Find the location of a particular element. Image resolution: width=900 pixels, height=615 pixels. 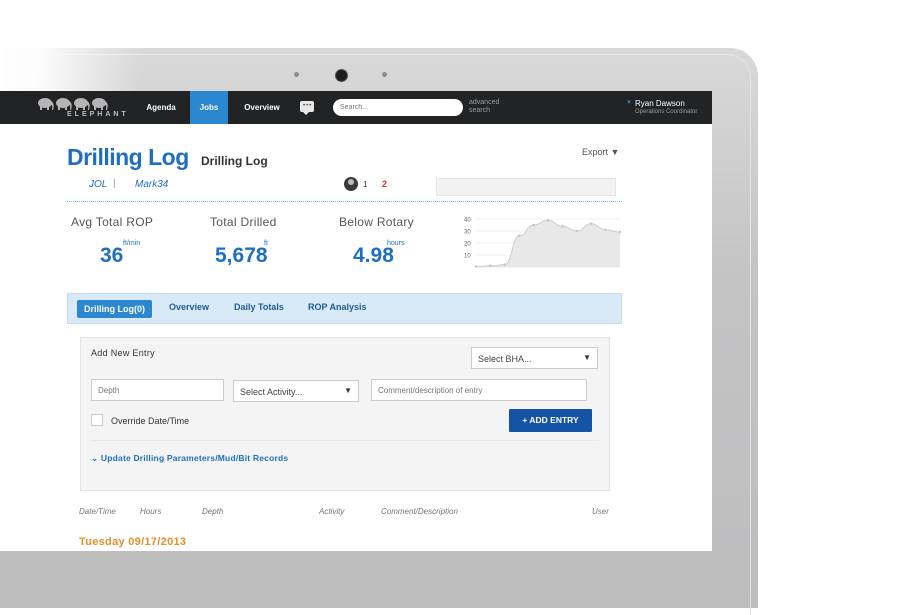

comment-input is located at coordinates (479, 390).